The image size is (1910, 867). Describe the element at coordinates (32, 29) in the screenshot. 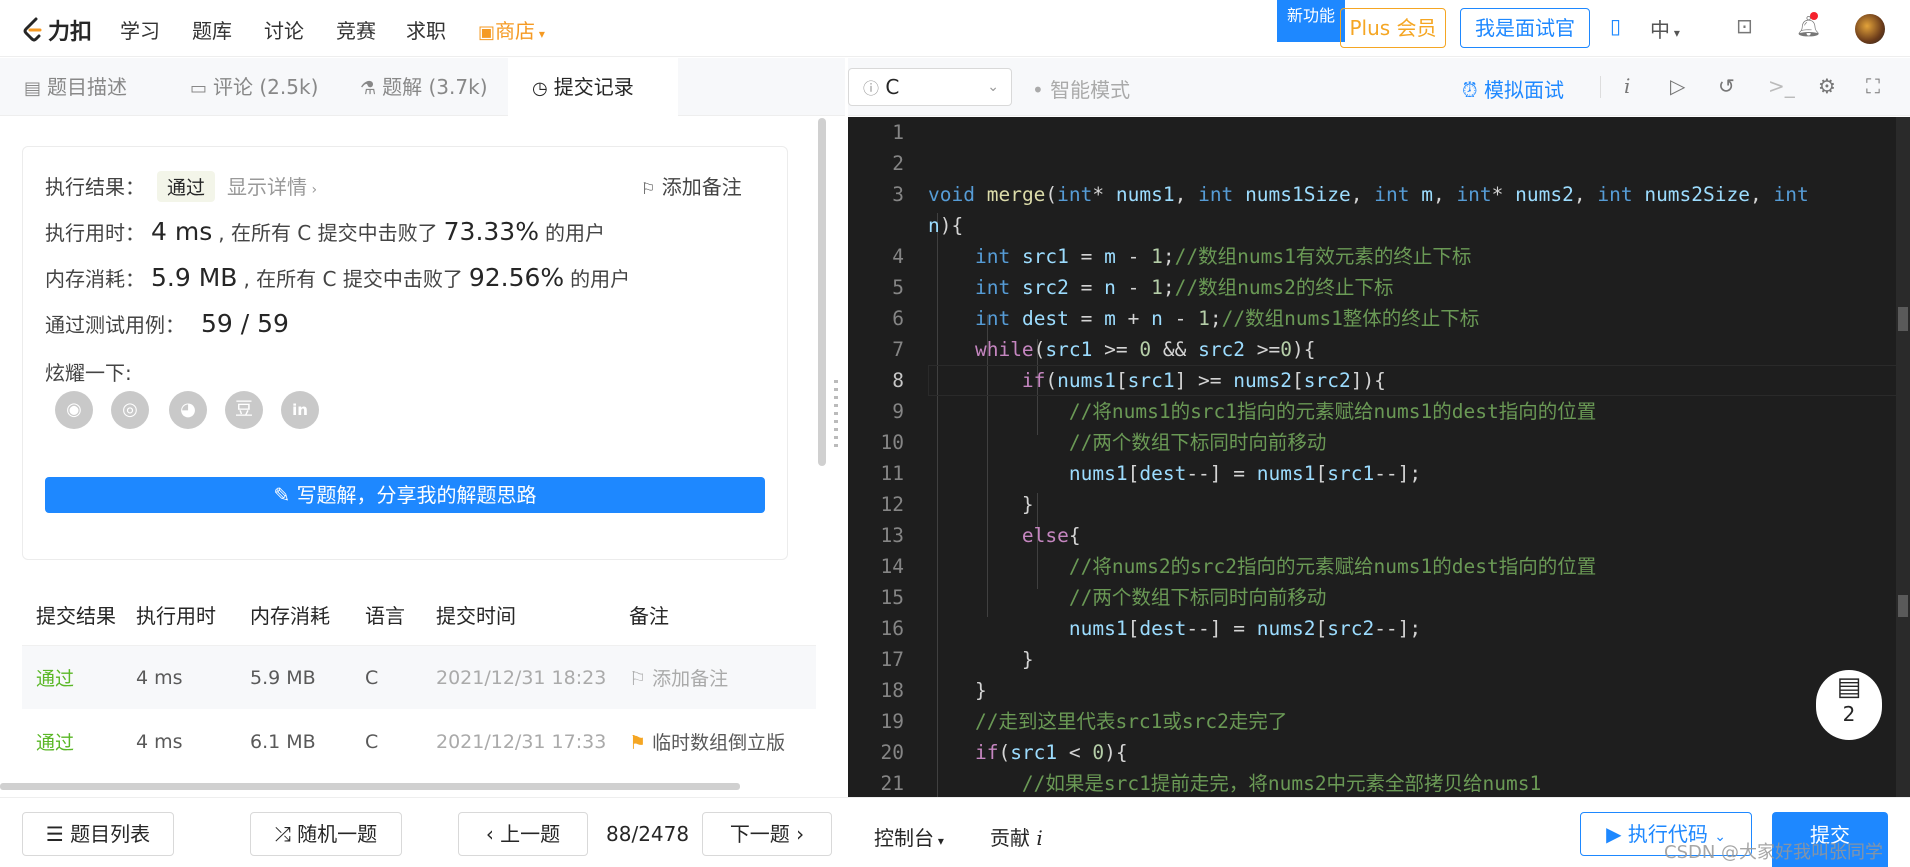

I see `leetcode-logo-icon` at that location.